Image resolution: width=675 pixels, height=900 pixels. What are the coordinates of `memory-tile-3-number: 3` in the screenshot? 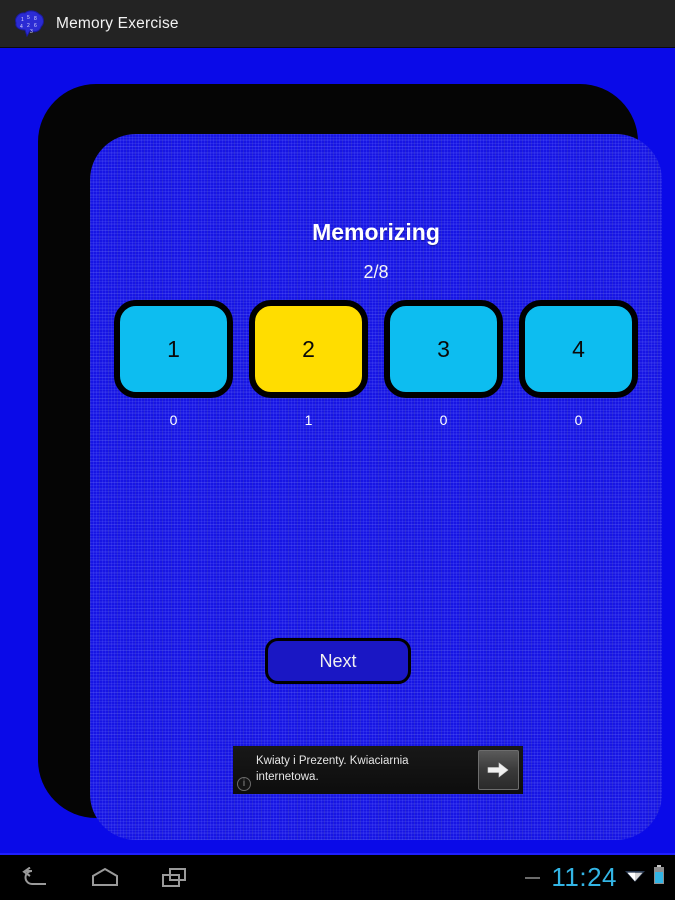 It's located at (443, 348).